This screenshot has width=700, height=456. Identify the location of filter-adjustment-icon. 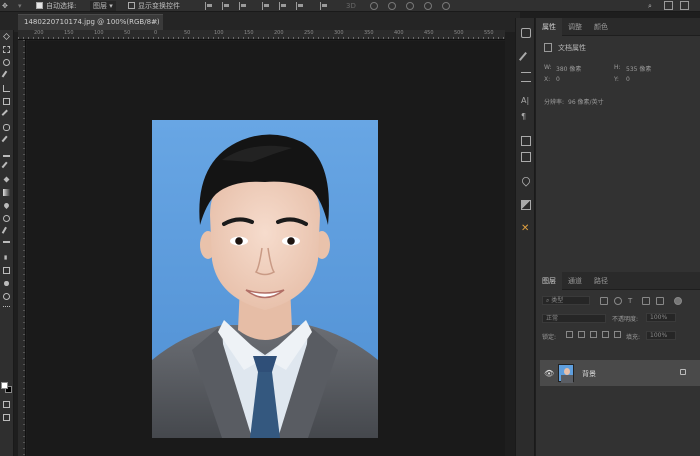
(618, 301).